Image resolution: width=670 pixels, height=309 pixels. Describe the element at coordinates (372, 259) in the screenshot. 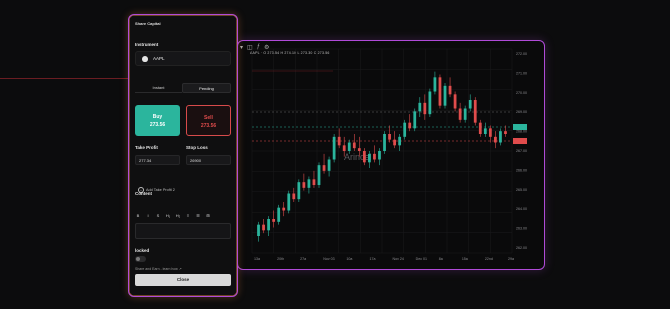

I see `time-tick-label: 17a` at that location.